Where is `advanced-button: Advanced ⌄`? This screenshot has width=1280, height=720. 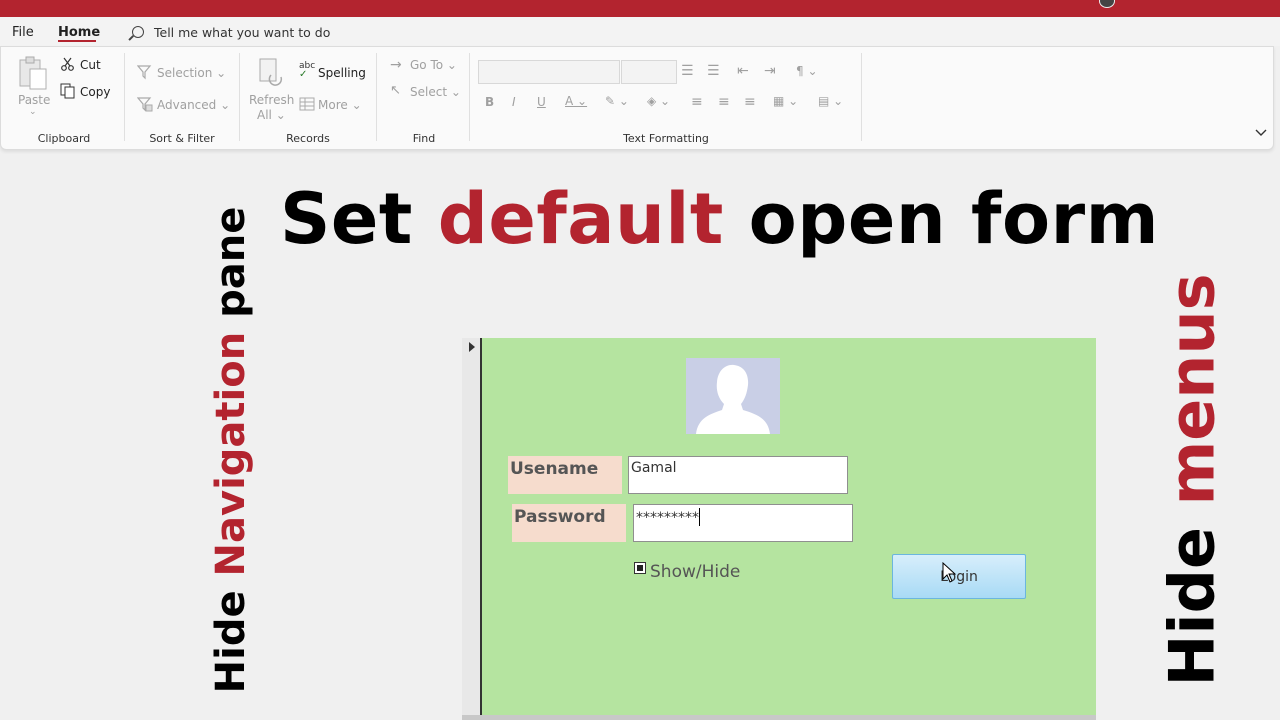
advanced-button: Advanced ⌄ is located at coordinates (193, 105).